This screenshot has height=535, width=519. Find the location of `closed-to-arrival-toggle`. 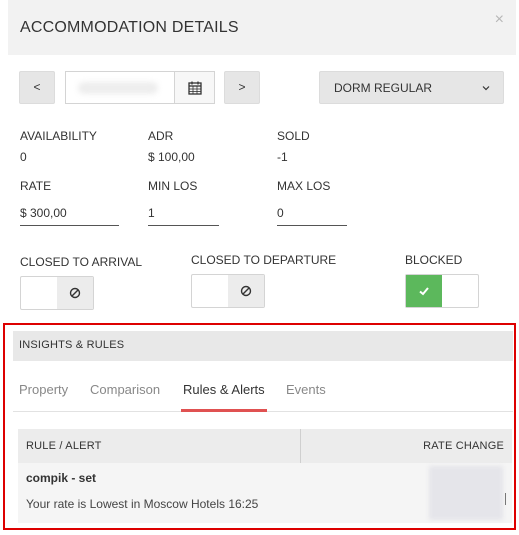

closed-to-arrival-toggle is located at coordinates (57, 293).